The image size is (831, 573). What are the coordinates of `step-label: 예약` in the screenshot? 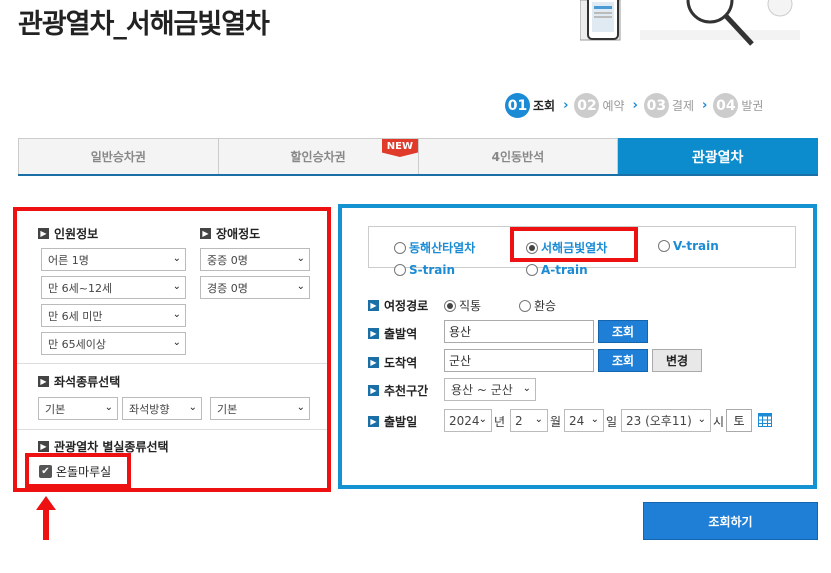 It's located at (613, 106).